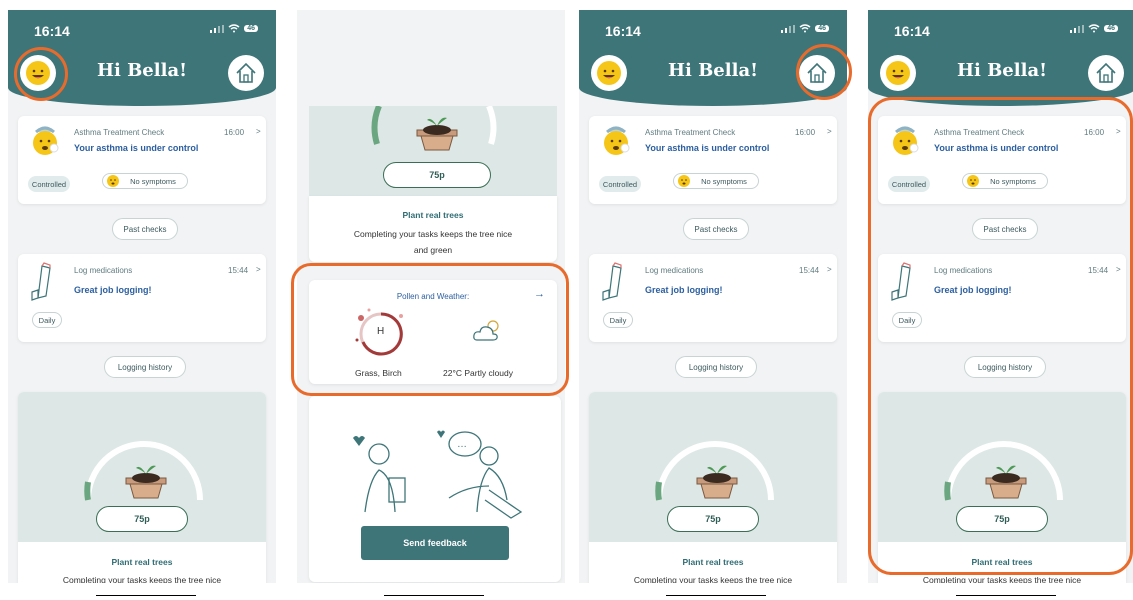 This screenshot has height=600, width=1133. I want to click on feedback-card: … Send feedback, so click(435, 489).